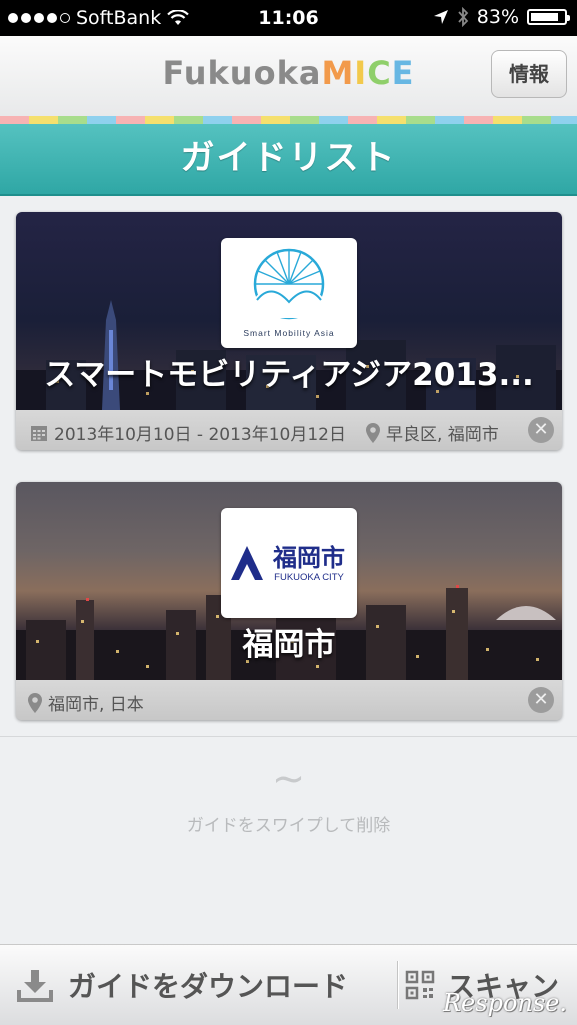 This screenshot has width=577, height=1025. Describe the element at coordinates (504, 1003) in the screenshot. I see `watermark: Response.` at that location.